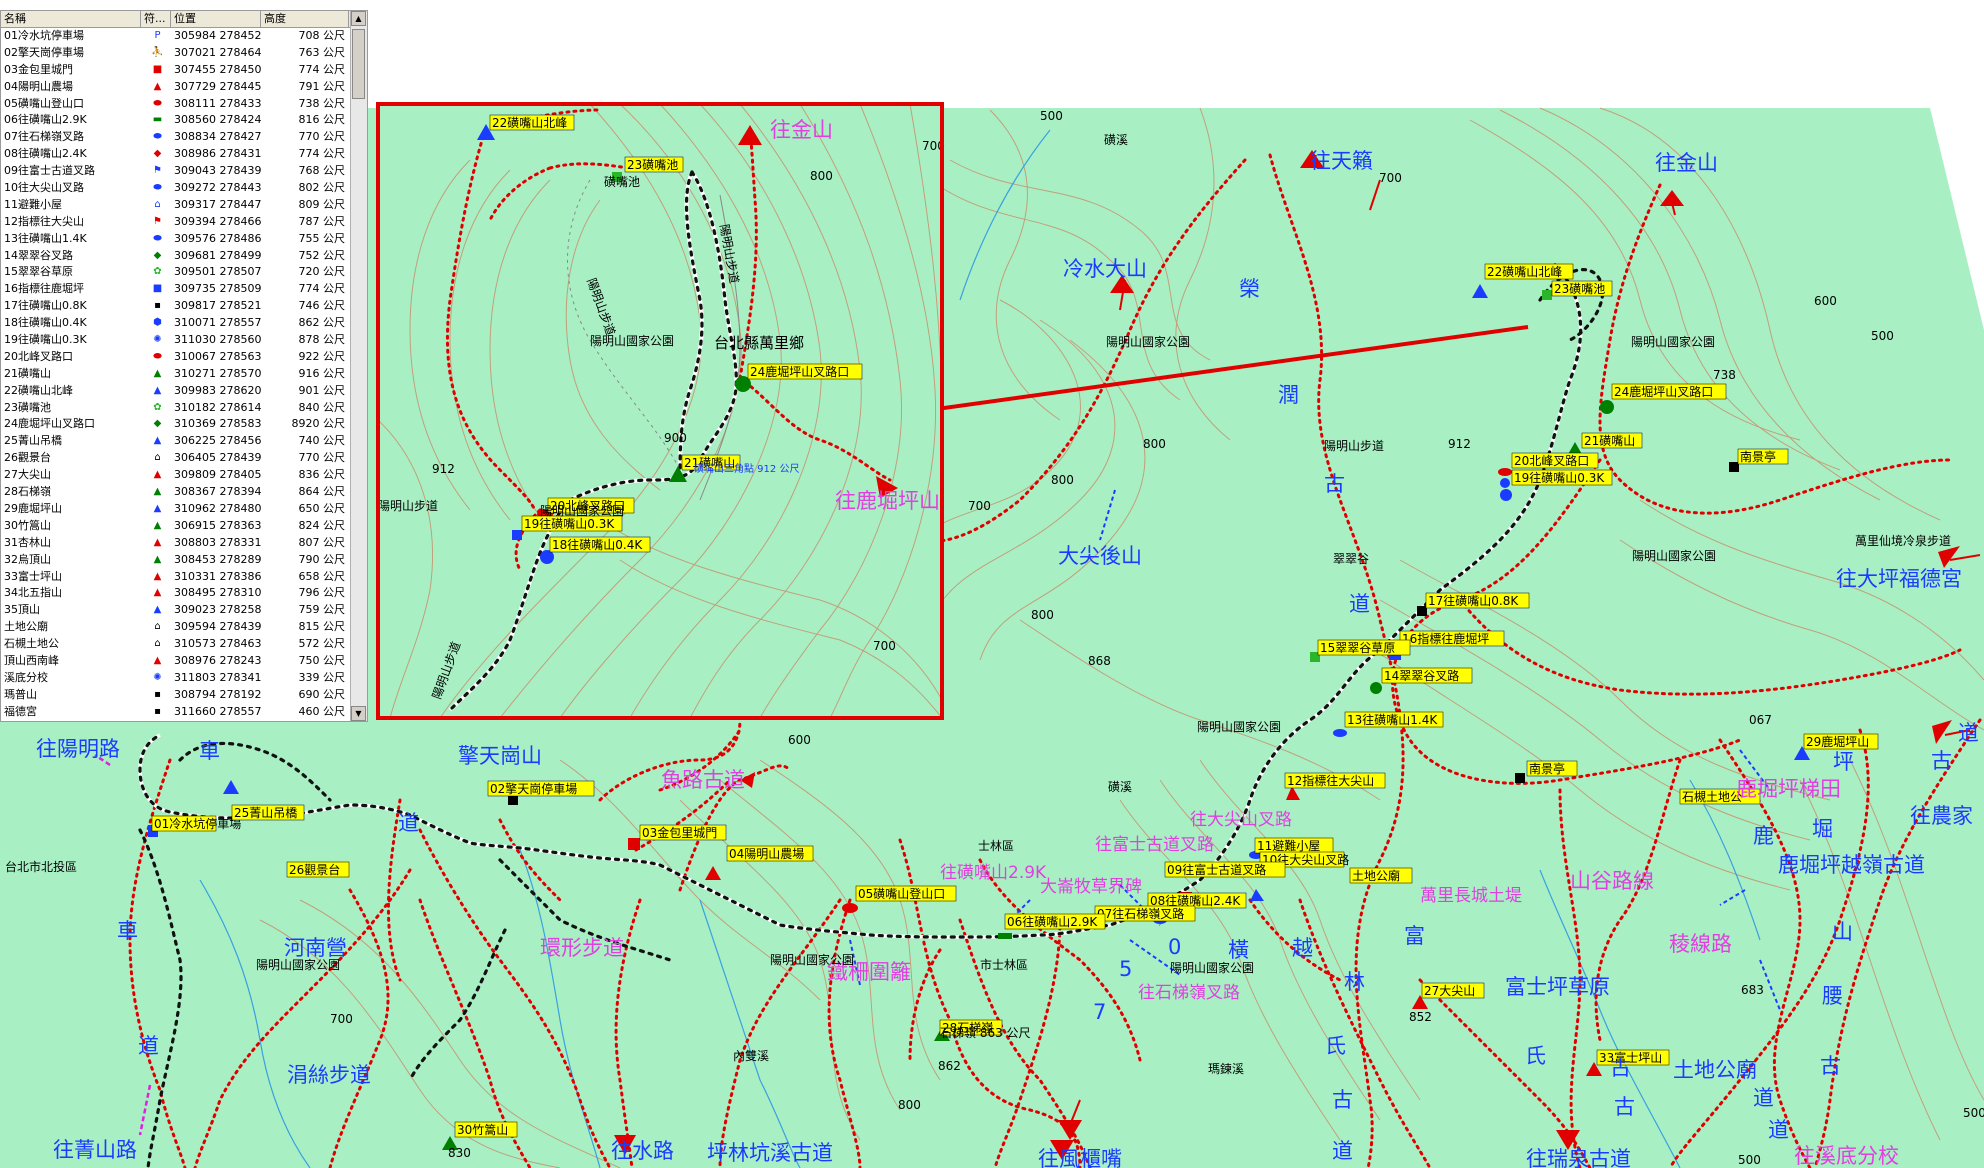  What do you see at coordinates (176, 695) in the screenshot?
I see `waypoint-row: 瑪普山 ▪ 308794 2781928 690 公尺` at bounding box center [176, 695].